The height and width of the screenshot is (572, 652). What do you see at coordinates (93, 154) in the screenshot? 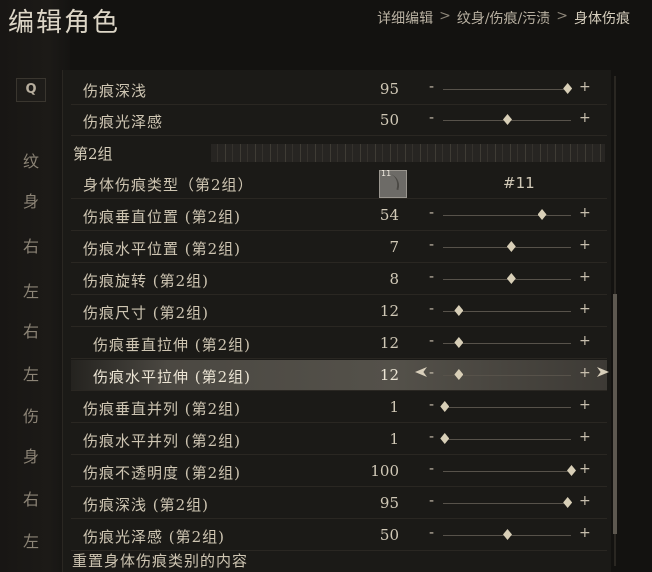
I see `group-label: 第2组` at bounding box center [93, 154].